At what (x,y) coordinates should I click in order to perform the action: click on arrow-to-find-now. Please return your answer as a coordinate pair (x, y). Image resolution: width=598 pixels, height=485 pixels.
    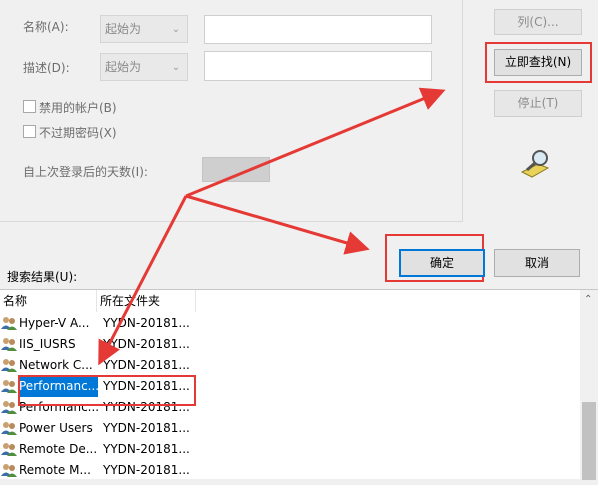
    Looking at the image, I should click on (315, 142).